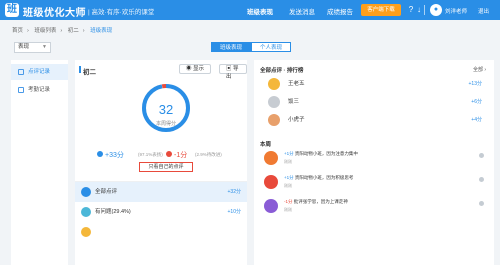 The image size is (500, 265). I want to click on sidebar-item-attendance: 考勤记录, so click(39, 90).